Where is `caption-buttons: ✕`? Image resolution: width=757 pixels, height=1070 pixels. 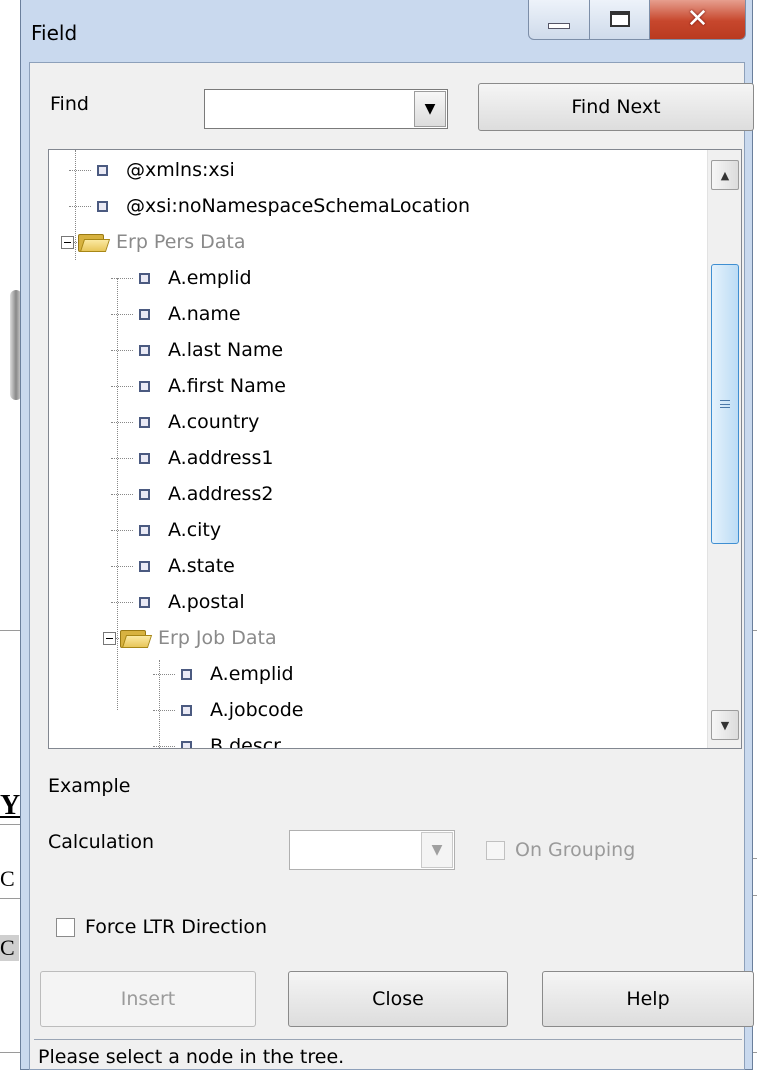
caption-buttons: ✕ is located at coordinates (637, 20).